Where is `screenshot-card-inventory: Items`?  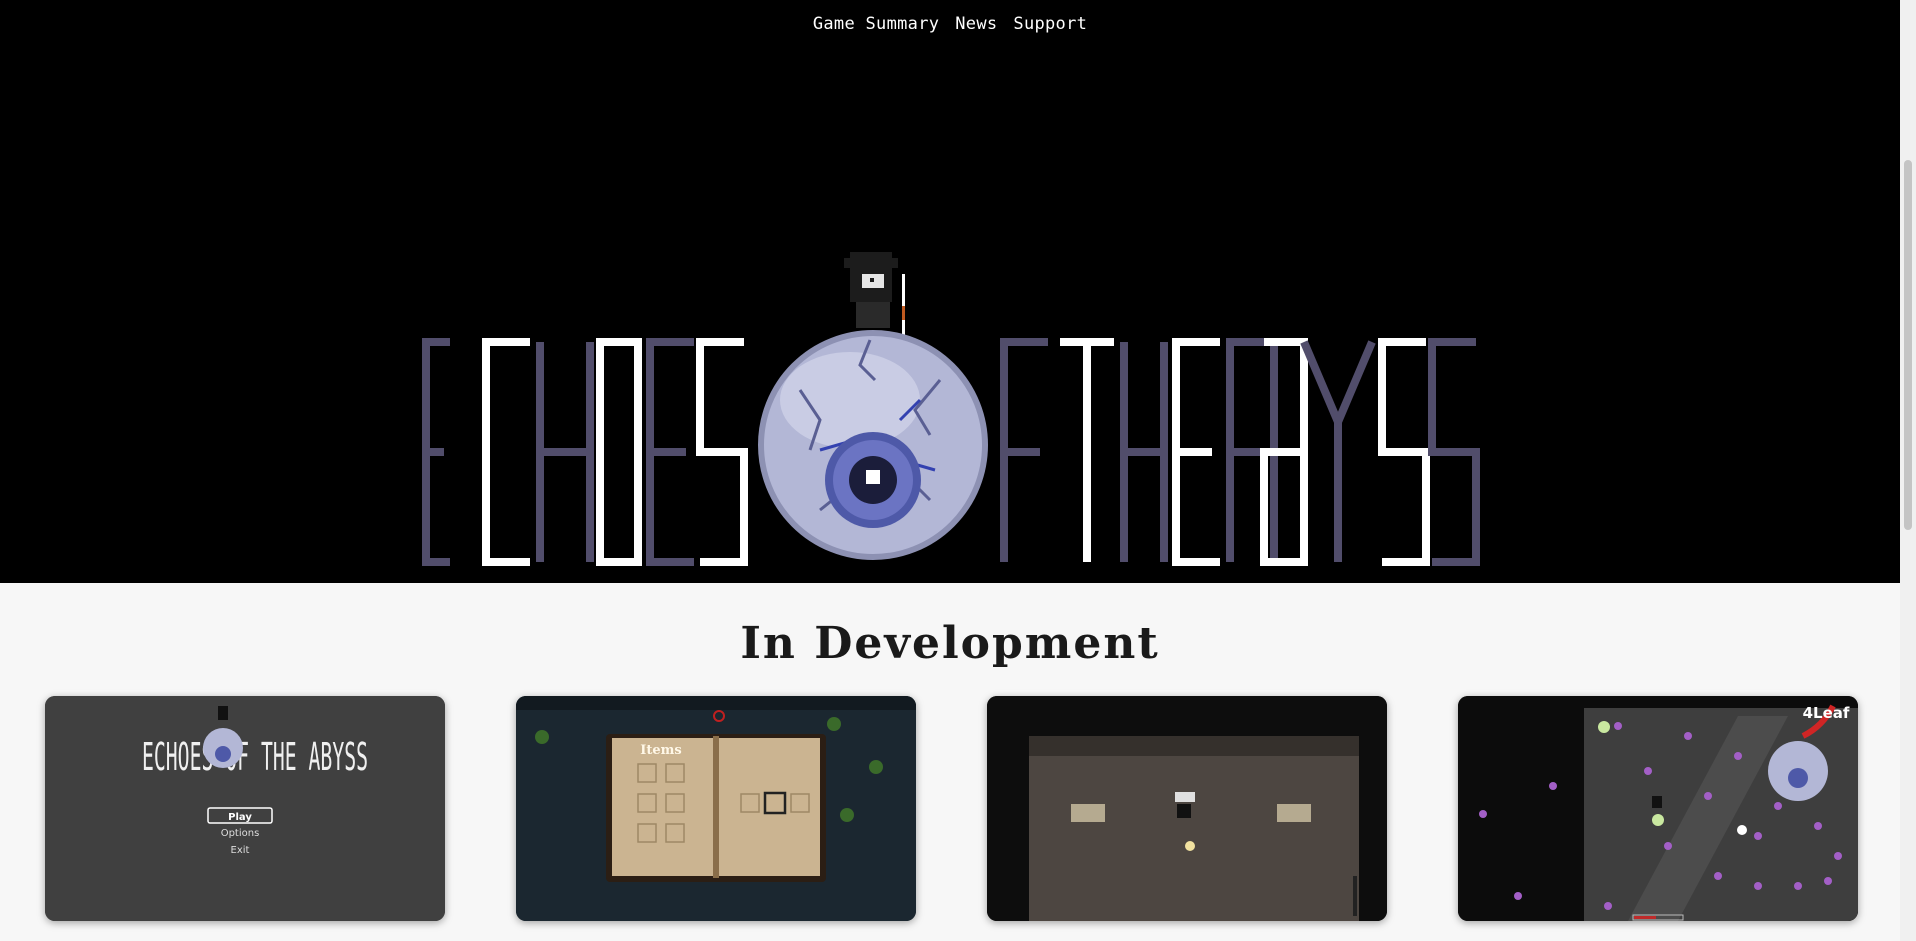 screenshot-card-inventory: Items is located at coordinates (716, 808).